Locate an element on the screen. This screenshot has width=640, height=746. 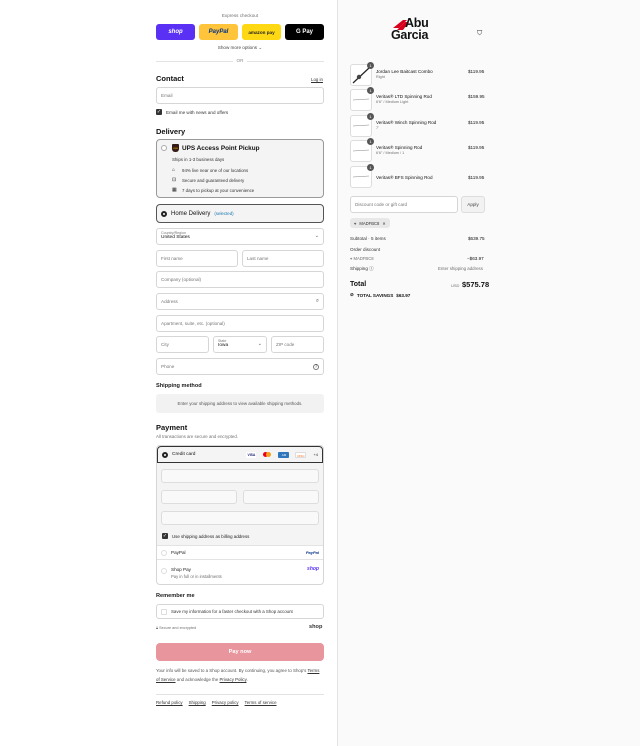
last-name-field: Last name is located at coordinates (283, 258).